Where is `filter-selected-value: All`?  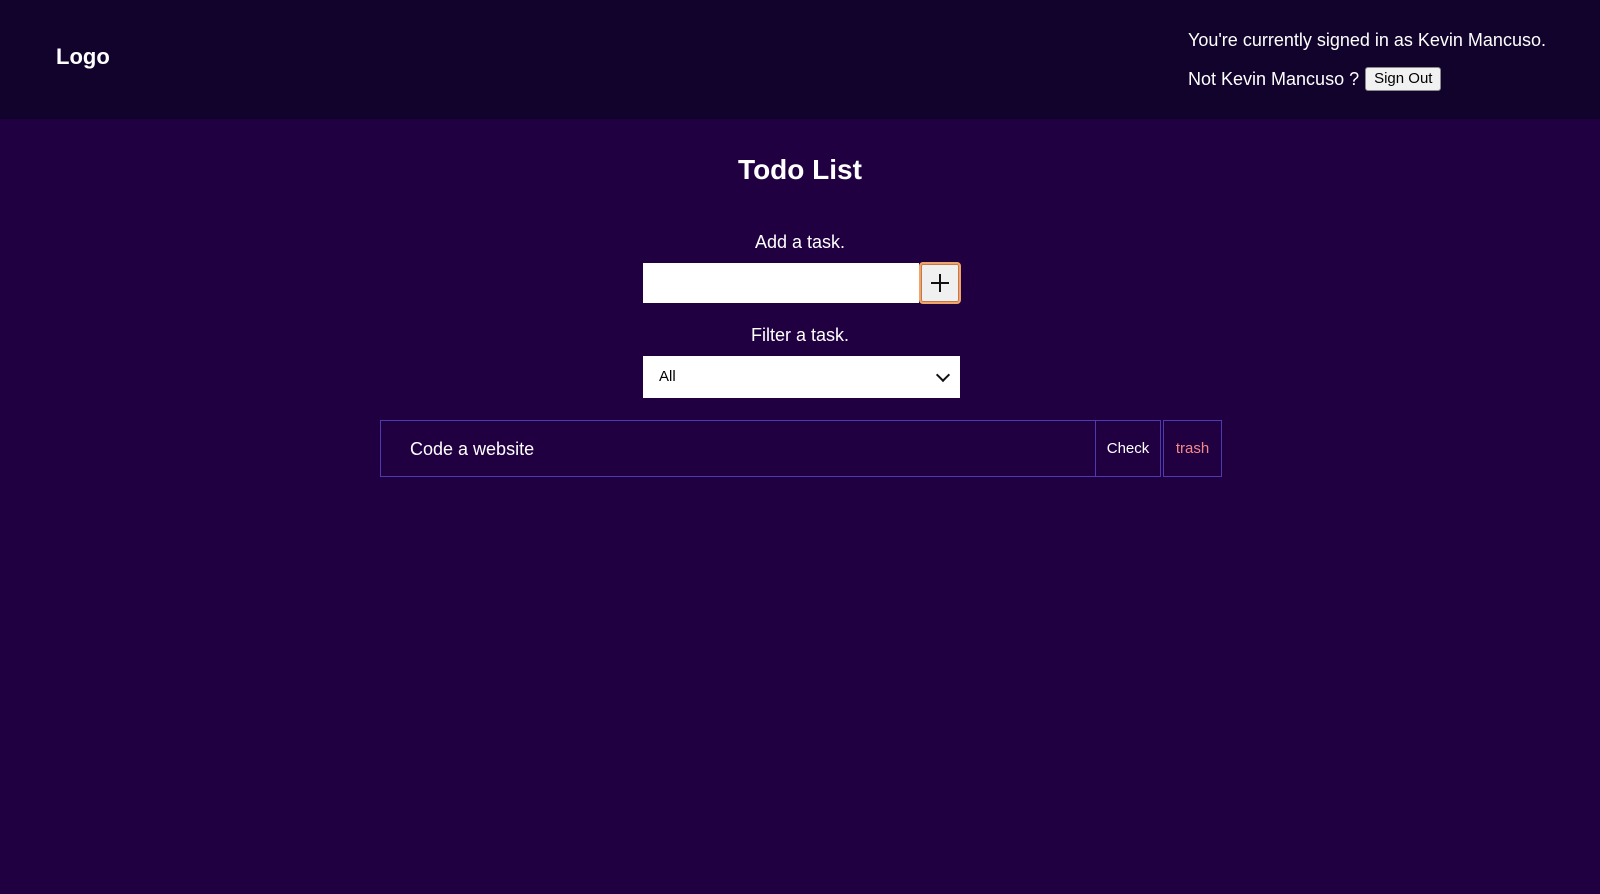 filter-selected-value: All is located at coordinates (667, 376).